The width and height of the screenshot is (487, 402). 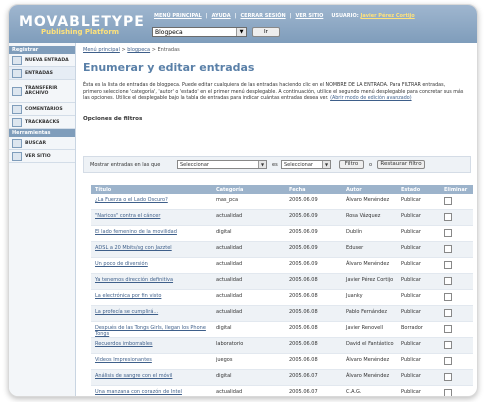 What do you see at coordinates (313, 265) in the screenshot?
I see `table-cell: 2005.06.09` at bounding box center [313, 265].